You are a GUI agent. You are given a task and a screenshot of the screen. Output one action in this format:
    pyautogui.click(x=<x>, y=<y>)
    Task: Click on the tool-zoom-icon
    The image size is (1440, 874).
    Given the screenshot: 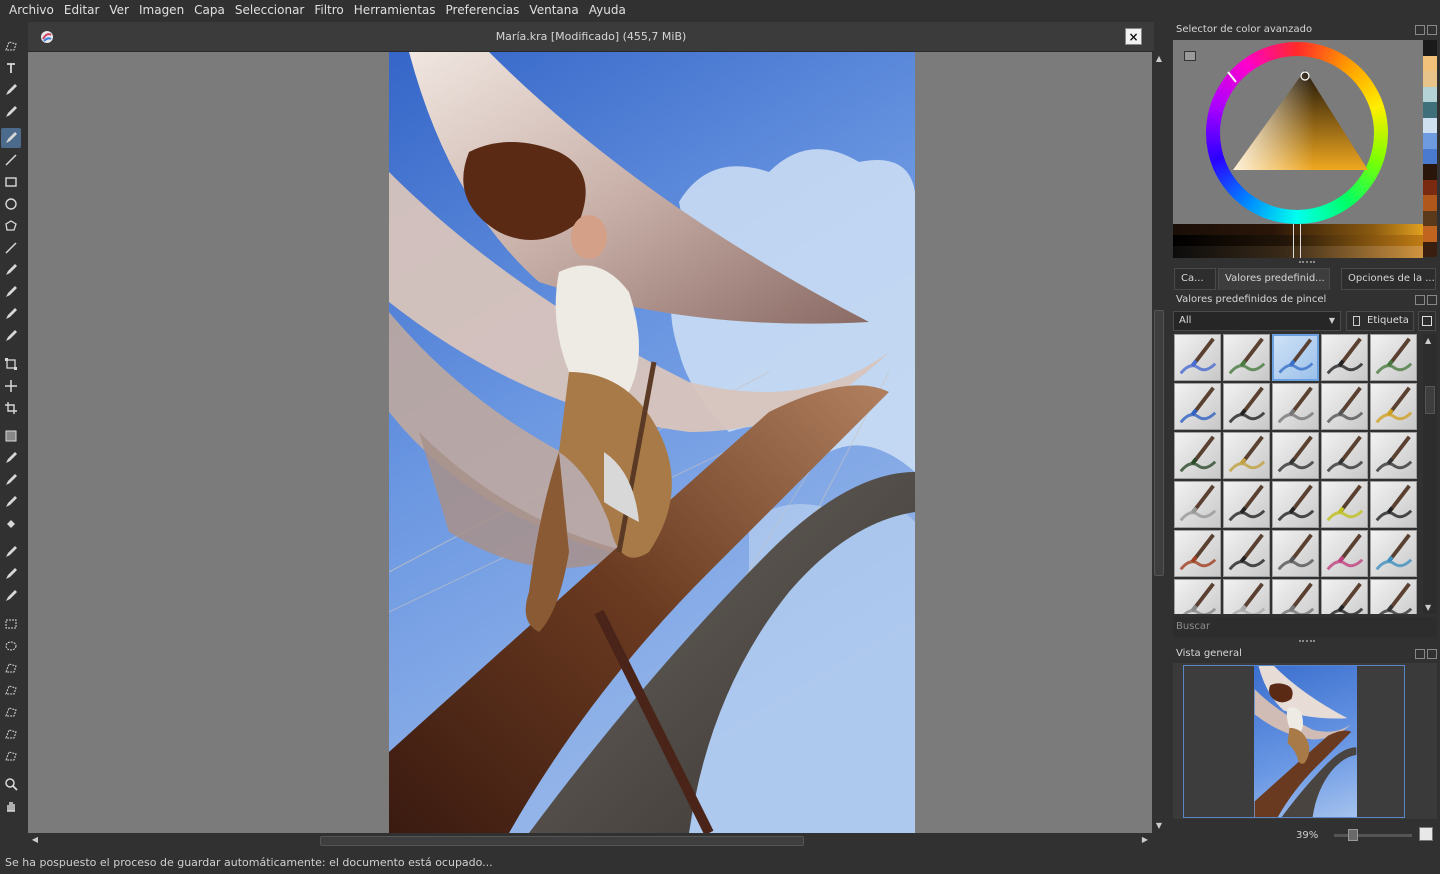 What is the action you would take?
    pyautogui.click(x=11, y=784)
    